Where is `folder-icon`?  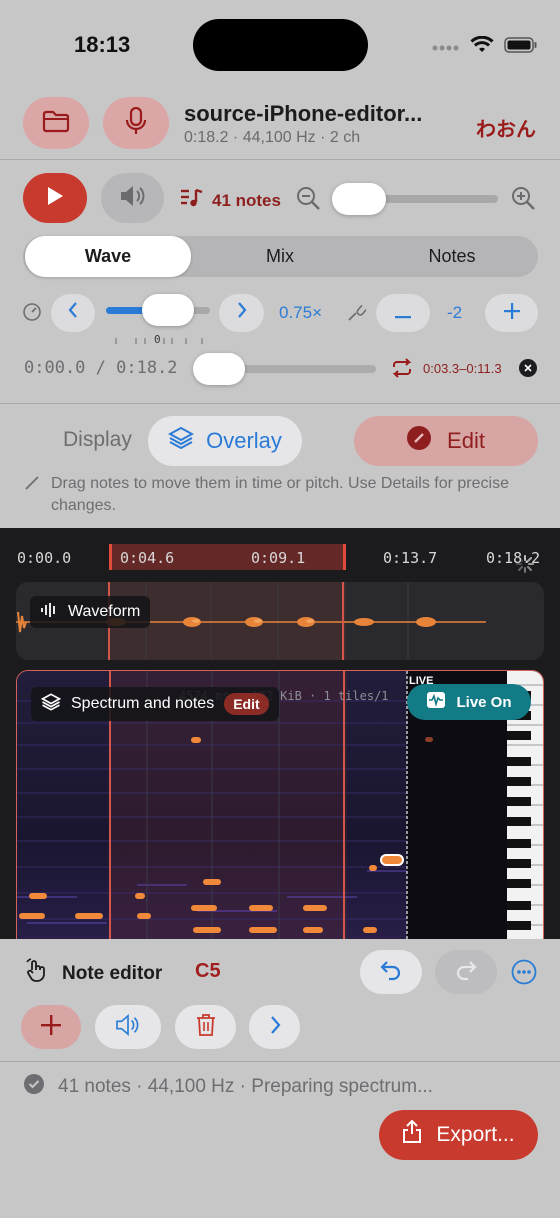
folder-icon is located at coordinates (56, 123).